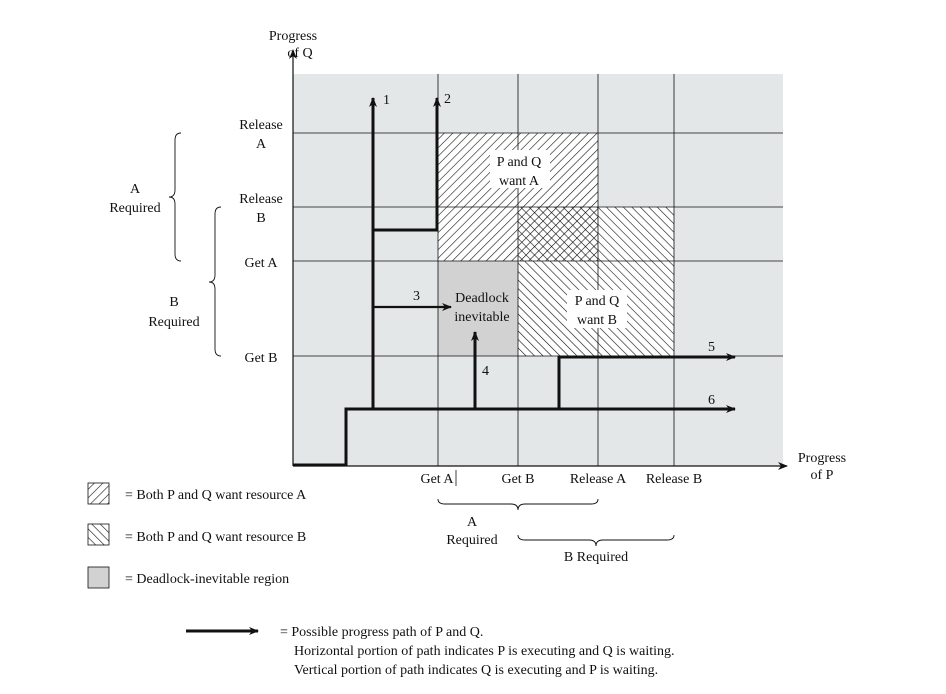 The image size is (946, 694). I want to click on x-tick-get-b: Get B, so click(517, 479).